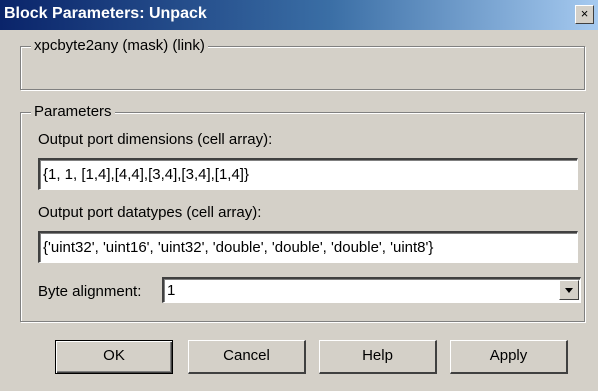 The height and width of the screenshot is (391, 598). I want to click on title-bar: Block Parameters: Unpack ×, so click(299, 15).